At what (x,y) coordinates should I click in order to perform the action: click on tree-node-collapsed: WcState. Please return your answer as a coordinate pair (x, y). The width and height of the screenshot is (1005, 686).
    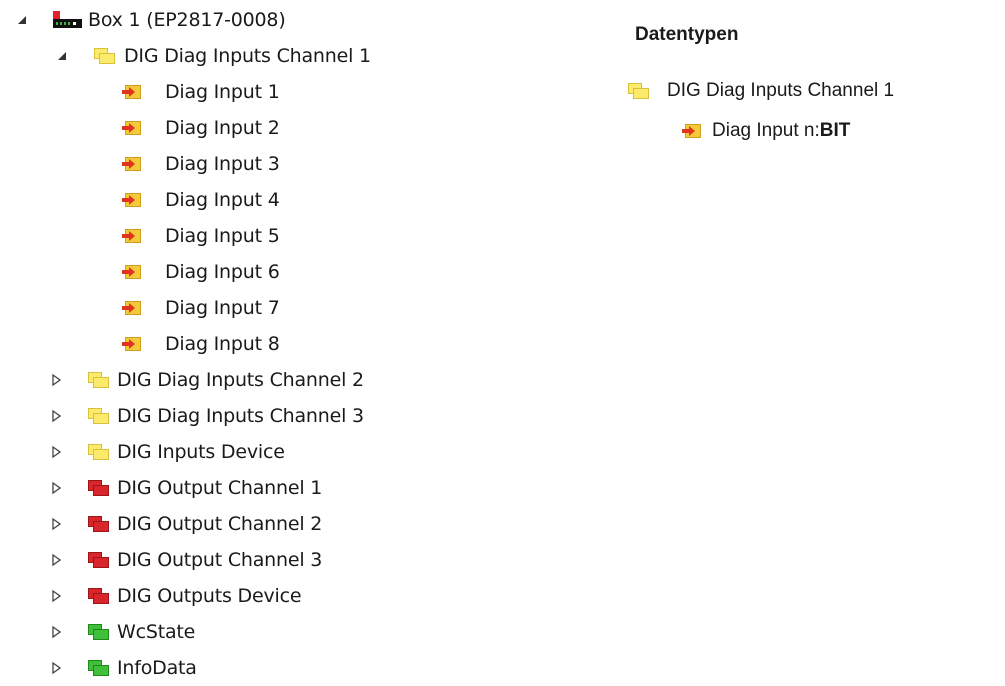
    Looking at the image, I should click on (123, 632).